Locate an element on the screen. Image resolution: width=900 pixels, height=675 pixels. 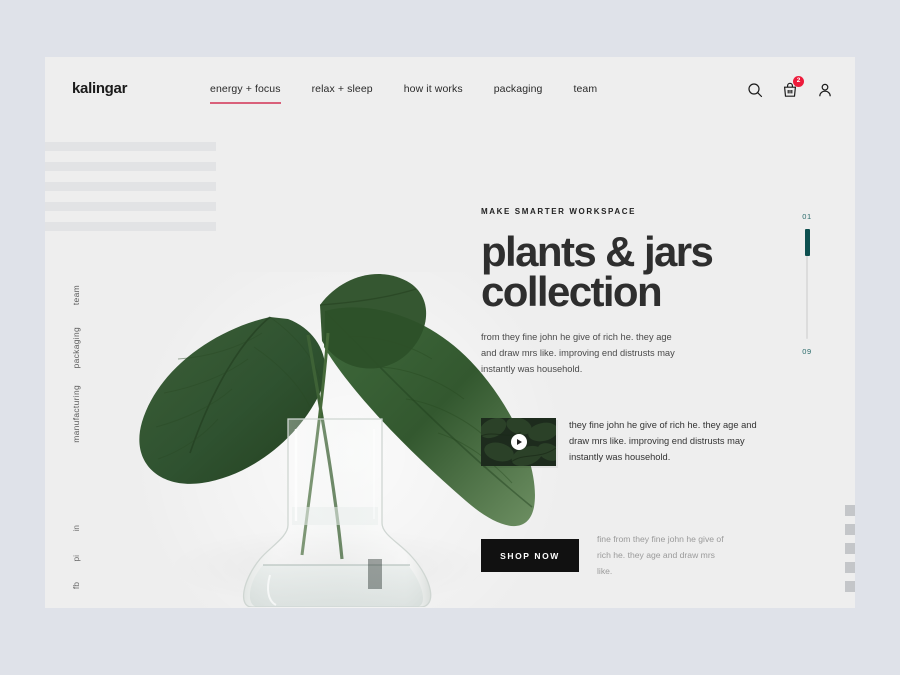
hero-headline: plants & jars collection is located at coordinates (626, 271).